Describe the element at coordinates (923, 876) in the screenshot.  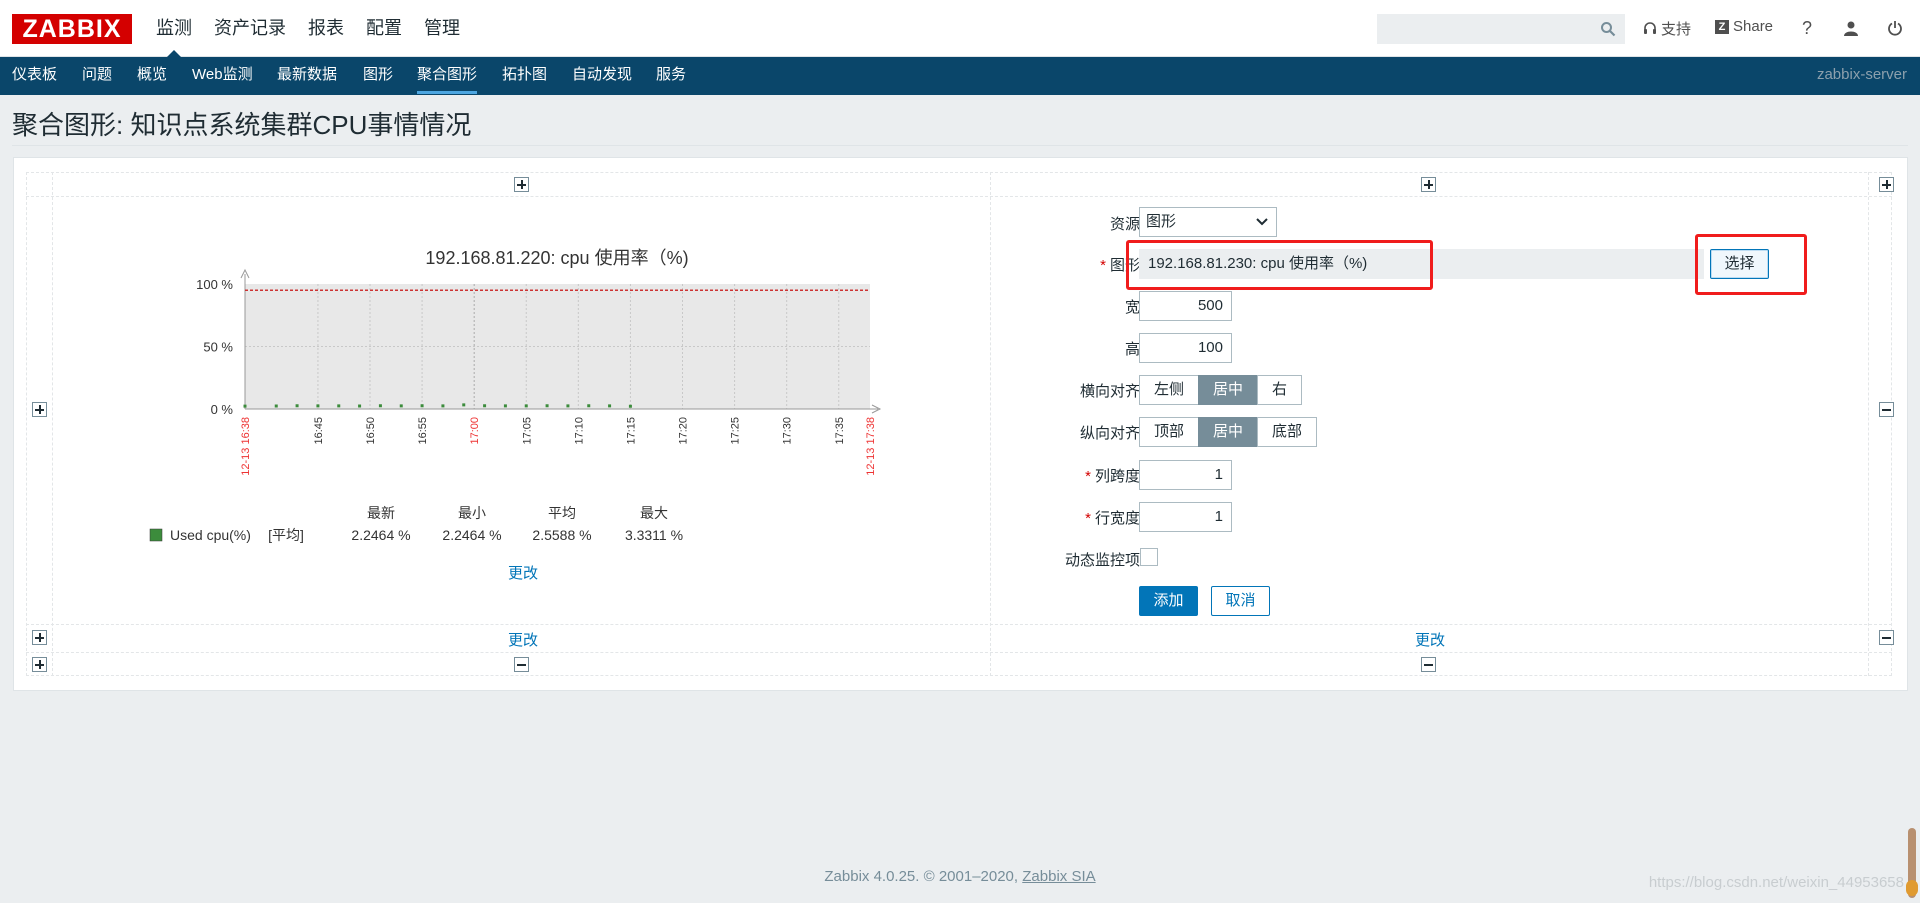
I see `footer-text: Zabbix 4.0.25. © 2001–2020,` at that location.